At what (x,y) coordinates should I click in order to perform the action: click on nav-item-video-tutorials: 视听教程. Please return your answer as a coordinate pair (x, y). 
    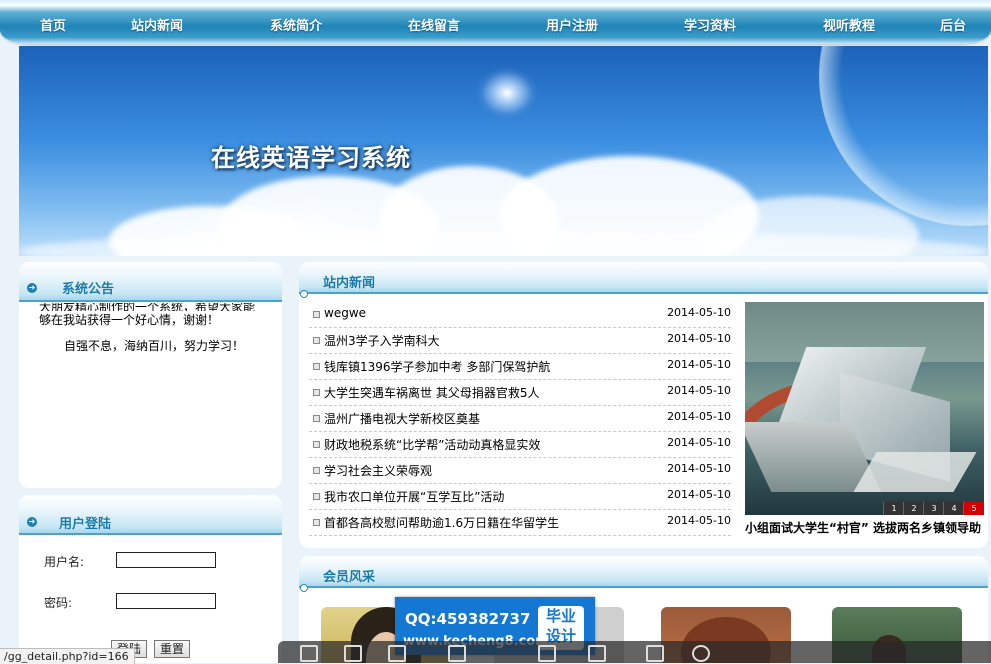
    Looking at the image, I should click on (849, 24).